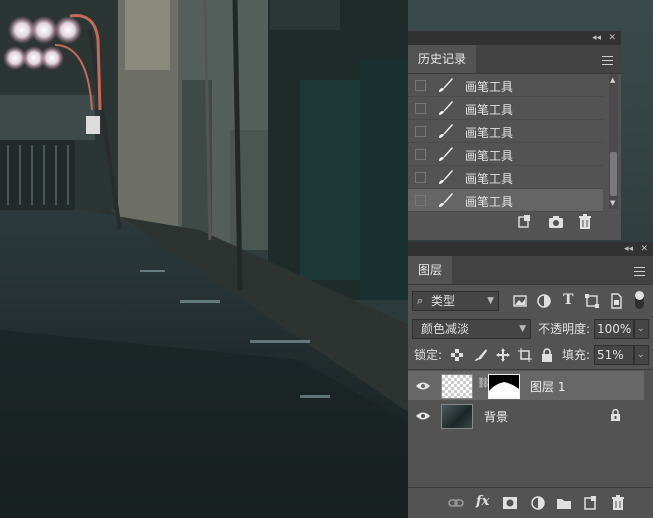 The image size is (653, 518). I want to click on filter-pixel-icon, so click(520, 301).